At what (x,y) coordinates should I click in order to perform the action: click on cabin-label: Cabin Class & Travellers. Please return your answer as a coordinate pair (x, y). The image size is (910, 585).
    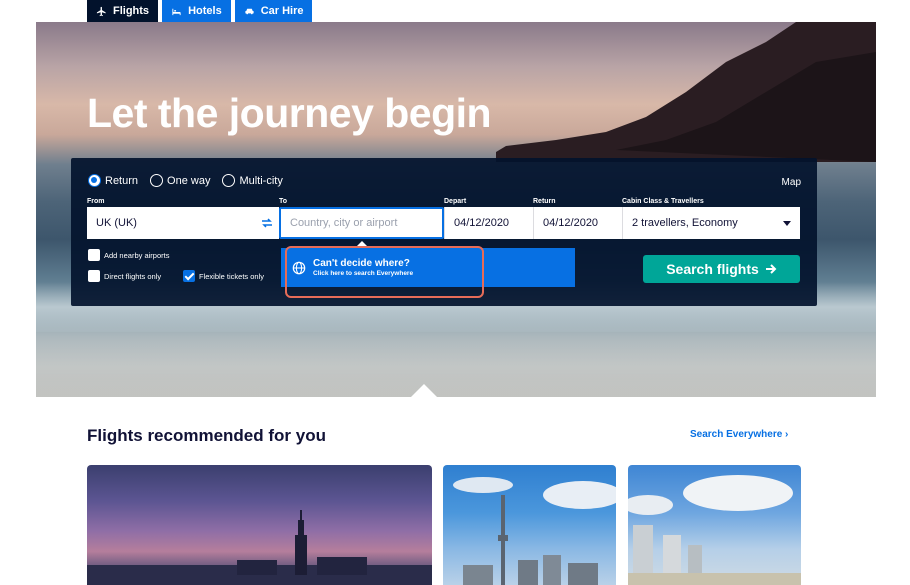
    Looking at the image, I should click on (663, 201).